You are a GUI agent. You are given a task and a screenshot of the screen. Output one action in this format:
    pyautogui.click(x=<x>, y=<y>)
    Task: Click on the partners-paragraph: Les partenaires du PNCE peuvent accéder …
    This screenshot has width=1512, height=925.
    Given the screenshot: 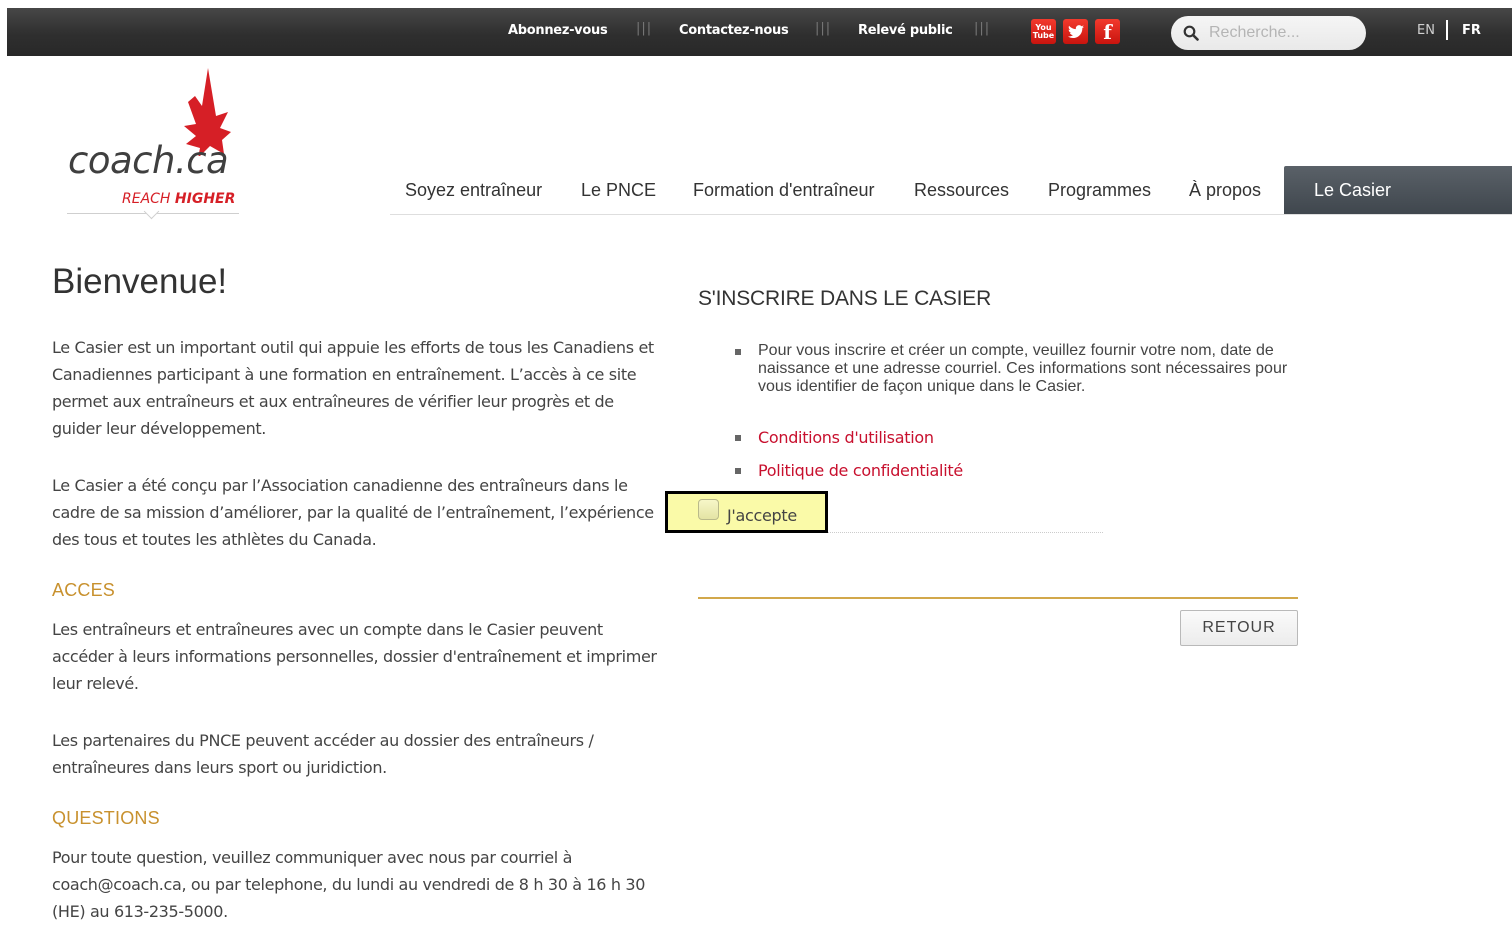 What is the action you would take?
    pyautogui.click(x=323, y=754)
    